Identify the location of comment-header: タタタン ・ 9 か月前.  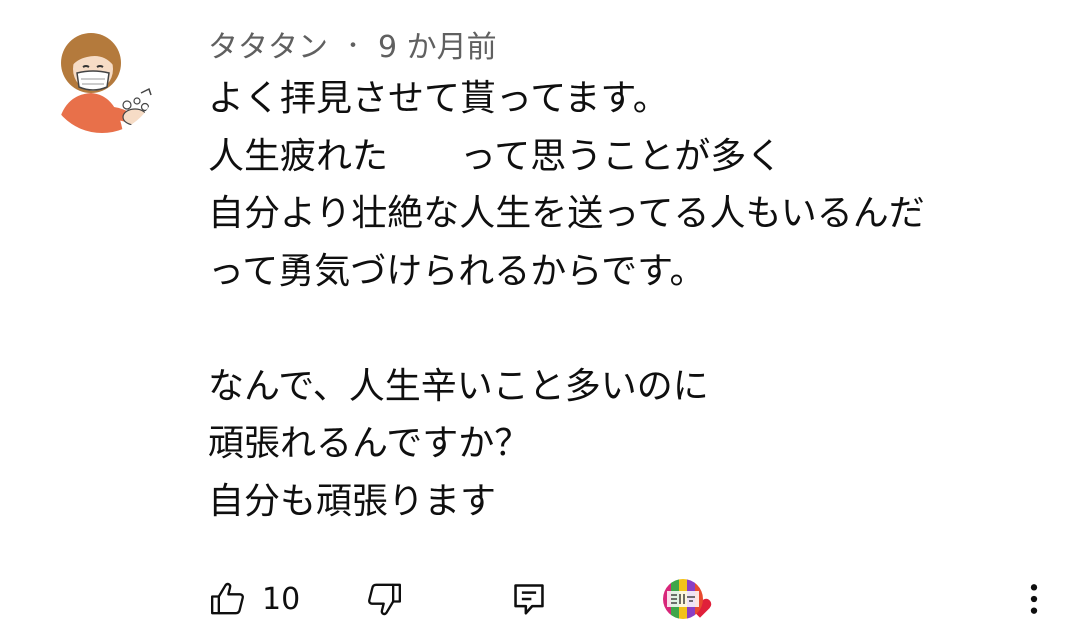
(352, 44).